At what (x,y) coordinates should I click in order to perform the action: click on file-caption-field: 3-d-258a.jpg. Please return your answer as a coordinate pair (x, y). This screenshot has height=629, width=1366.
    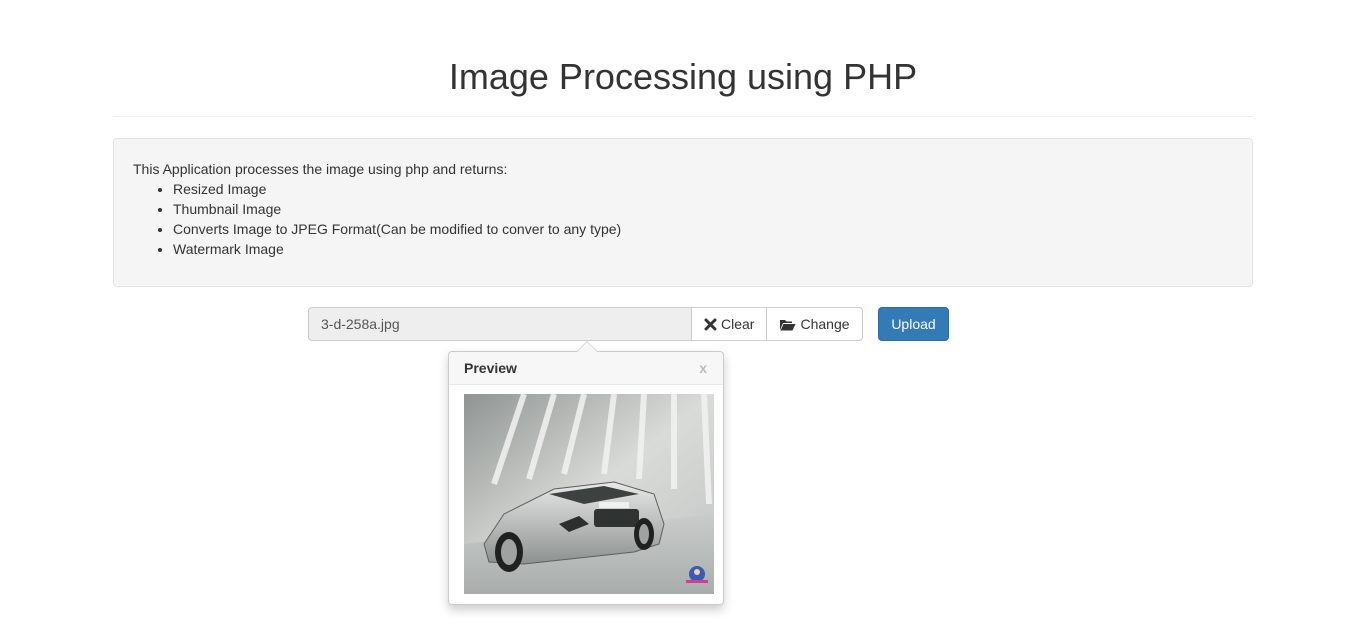
    Looking at the image, I should click on (499, 324).